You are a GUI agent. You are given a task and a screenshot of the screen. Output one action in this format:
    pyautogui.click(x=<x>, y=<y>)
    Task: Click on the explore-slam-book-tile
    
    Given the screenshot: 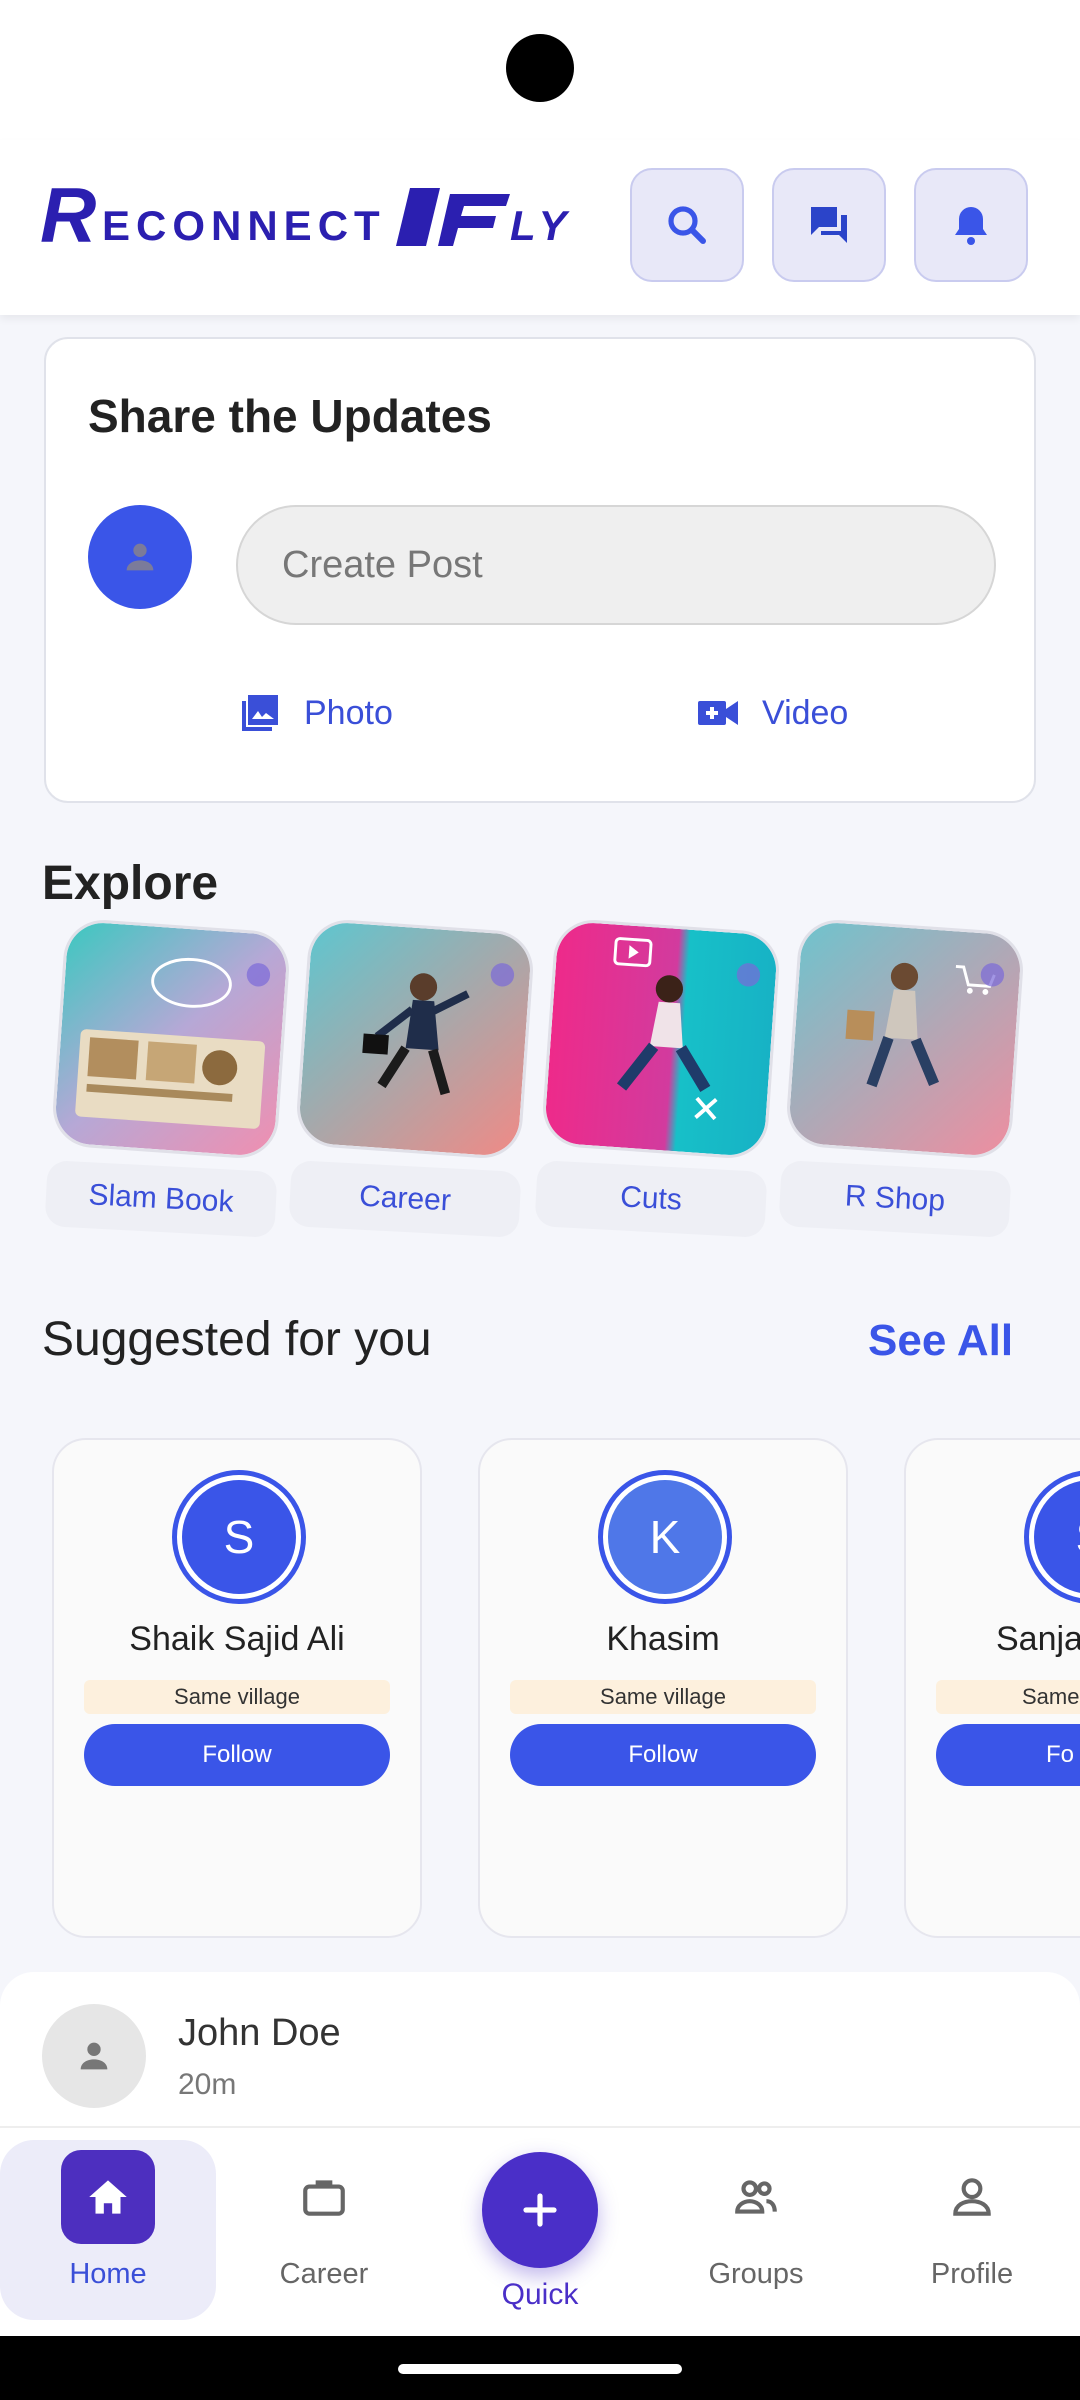 What is the action you would take?
    pyautogui.click(x=171, y=1039)
    